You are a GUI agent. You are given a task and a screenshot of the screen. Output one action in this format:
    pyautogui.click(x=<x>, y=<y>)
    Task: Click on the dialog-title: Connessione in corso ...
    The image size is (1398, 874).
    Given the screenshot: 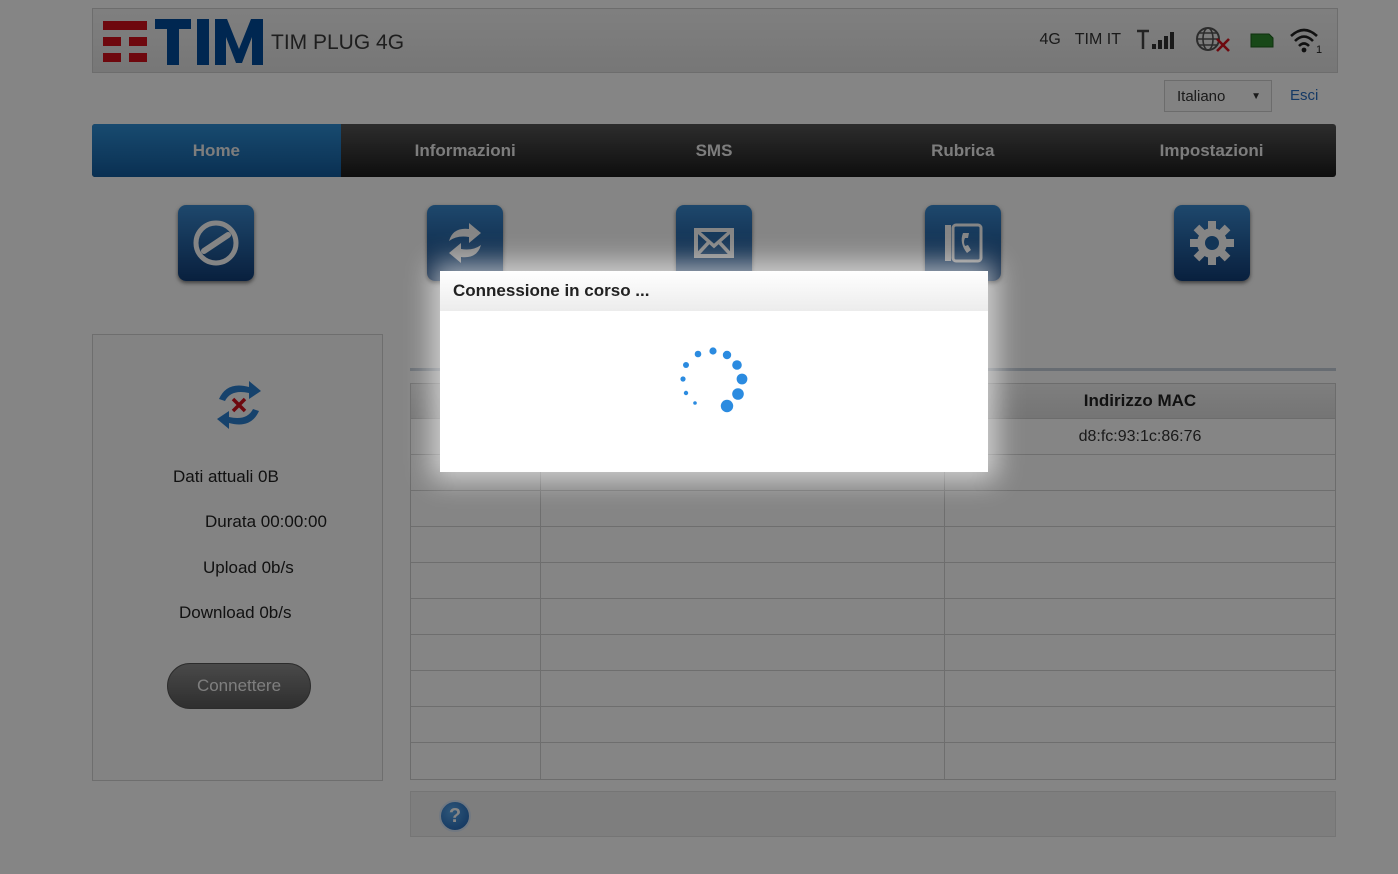 What is the action you would take?
    pyautogui.click(x=714, y=291)
    